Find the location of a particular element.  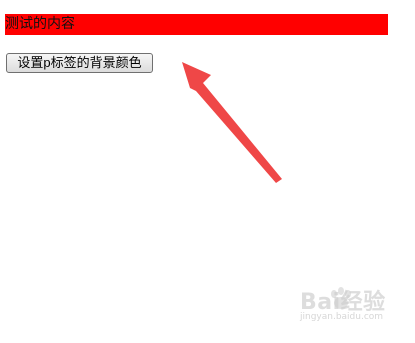

watermark-brand-text: Bai经验 is located at coordinates (343, 302).